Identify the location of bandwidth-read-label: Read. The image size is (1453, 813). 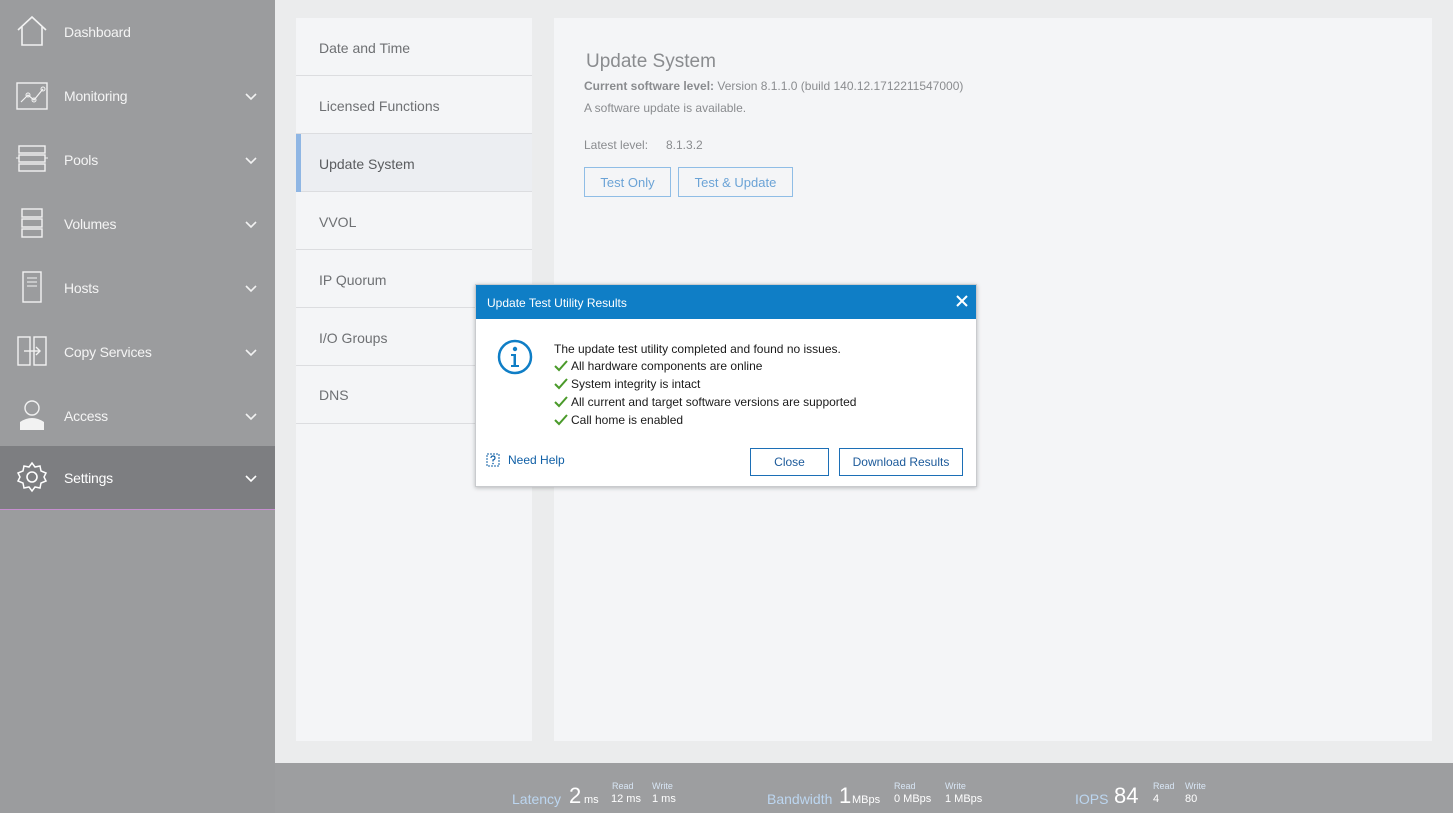
(905, 786).